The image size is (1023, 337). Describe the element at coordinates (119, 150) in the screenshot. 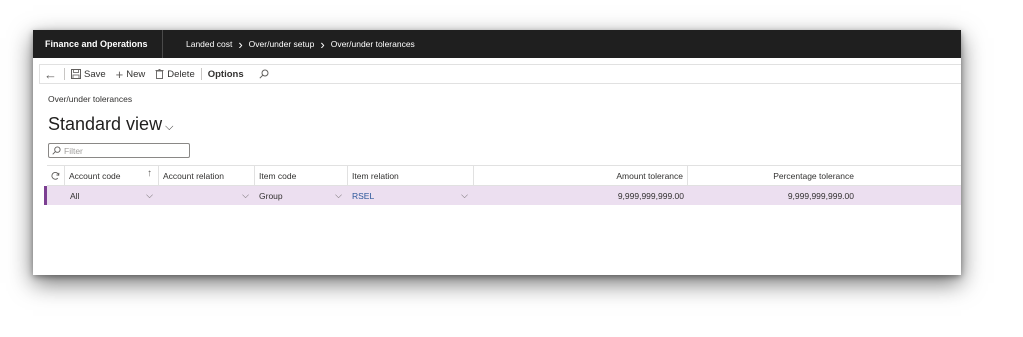

I see `filter-input: Filter` at that location.